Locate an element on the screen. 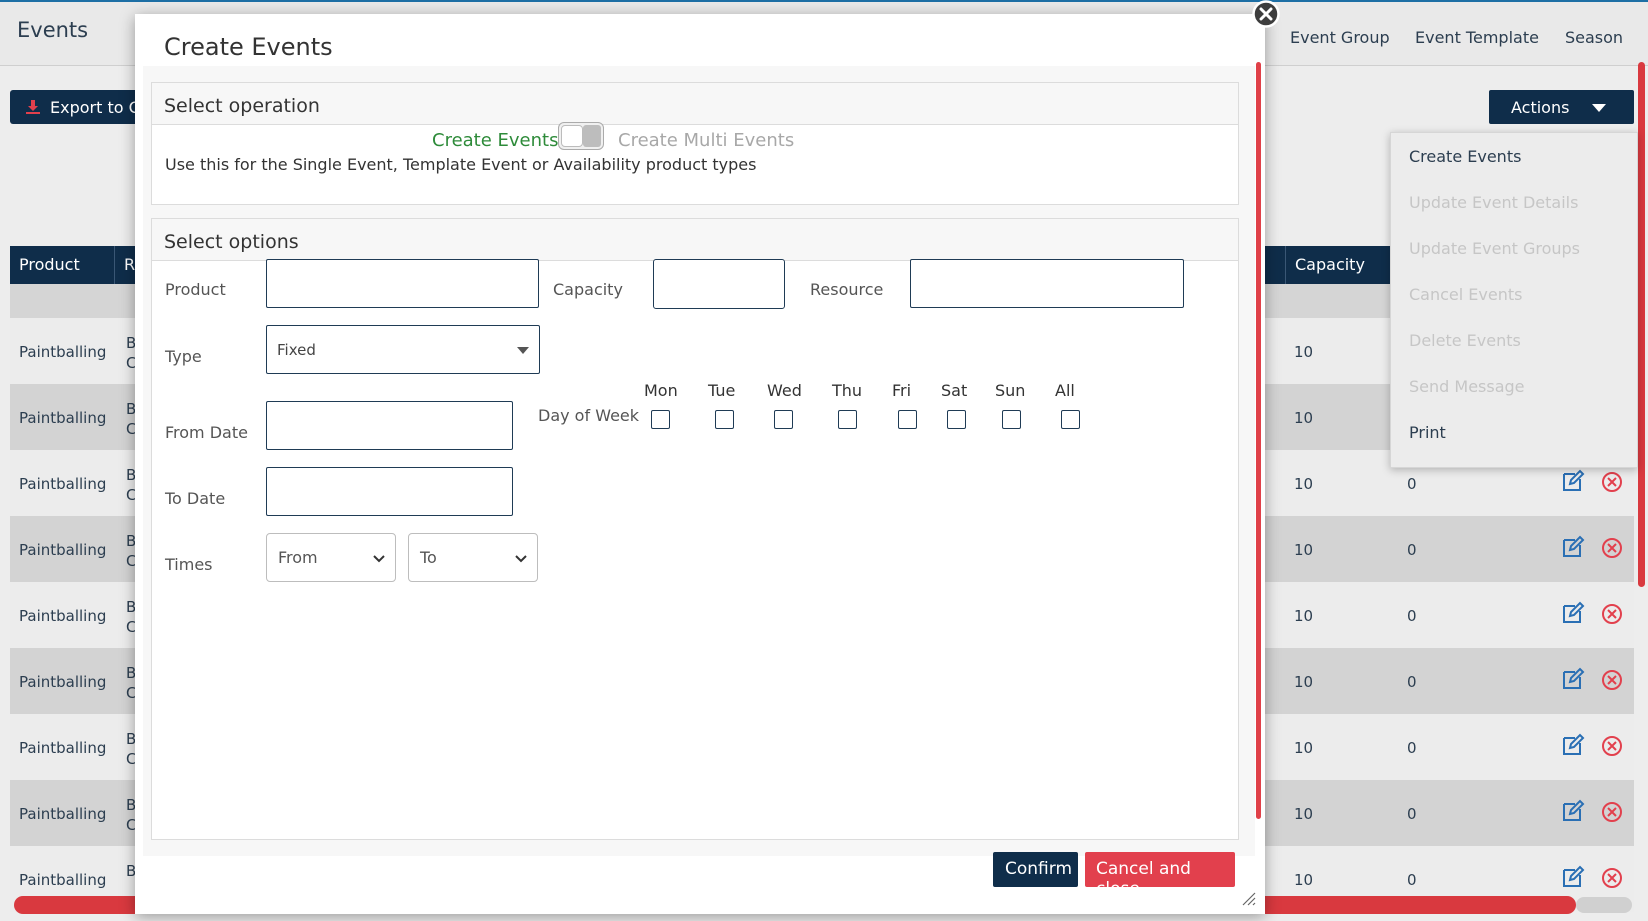  capacity-label: Capacity is located at coordinates (588, 289).